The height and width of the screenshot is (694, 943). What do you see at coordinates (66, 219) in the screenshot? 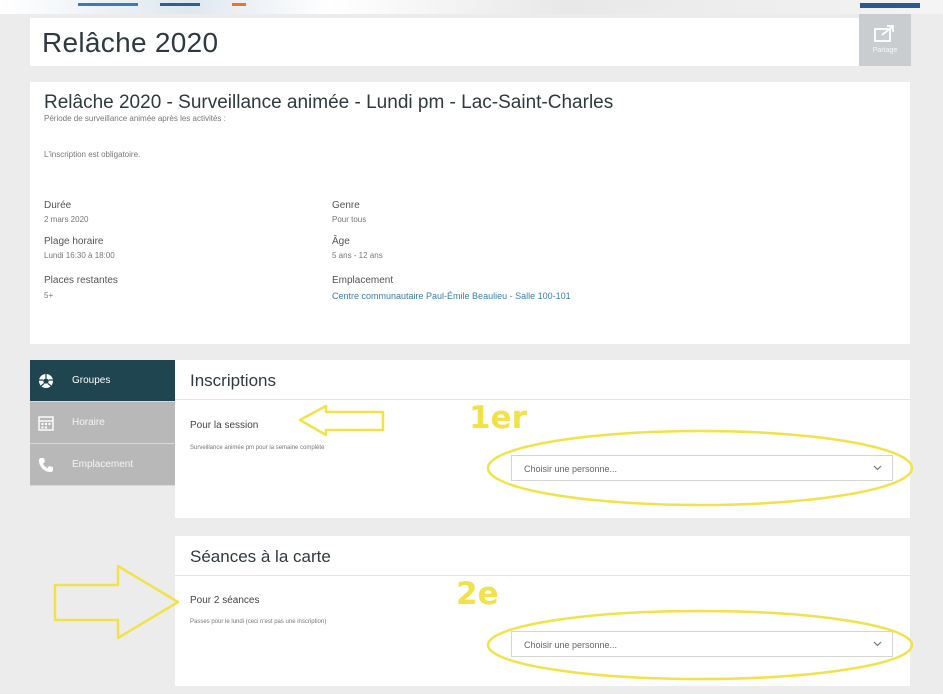
I see `duree-value: 2 mars 2020` at bounding box center [66, 219].